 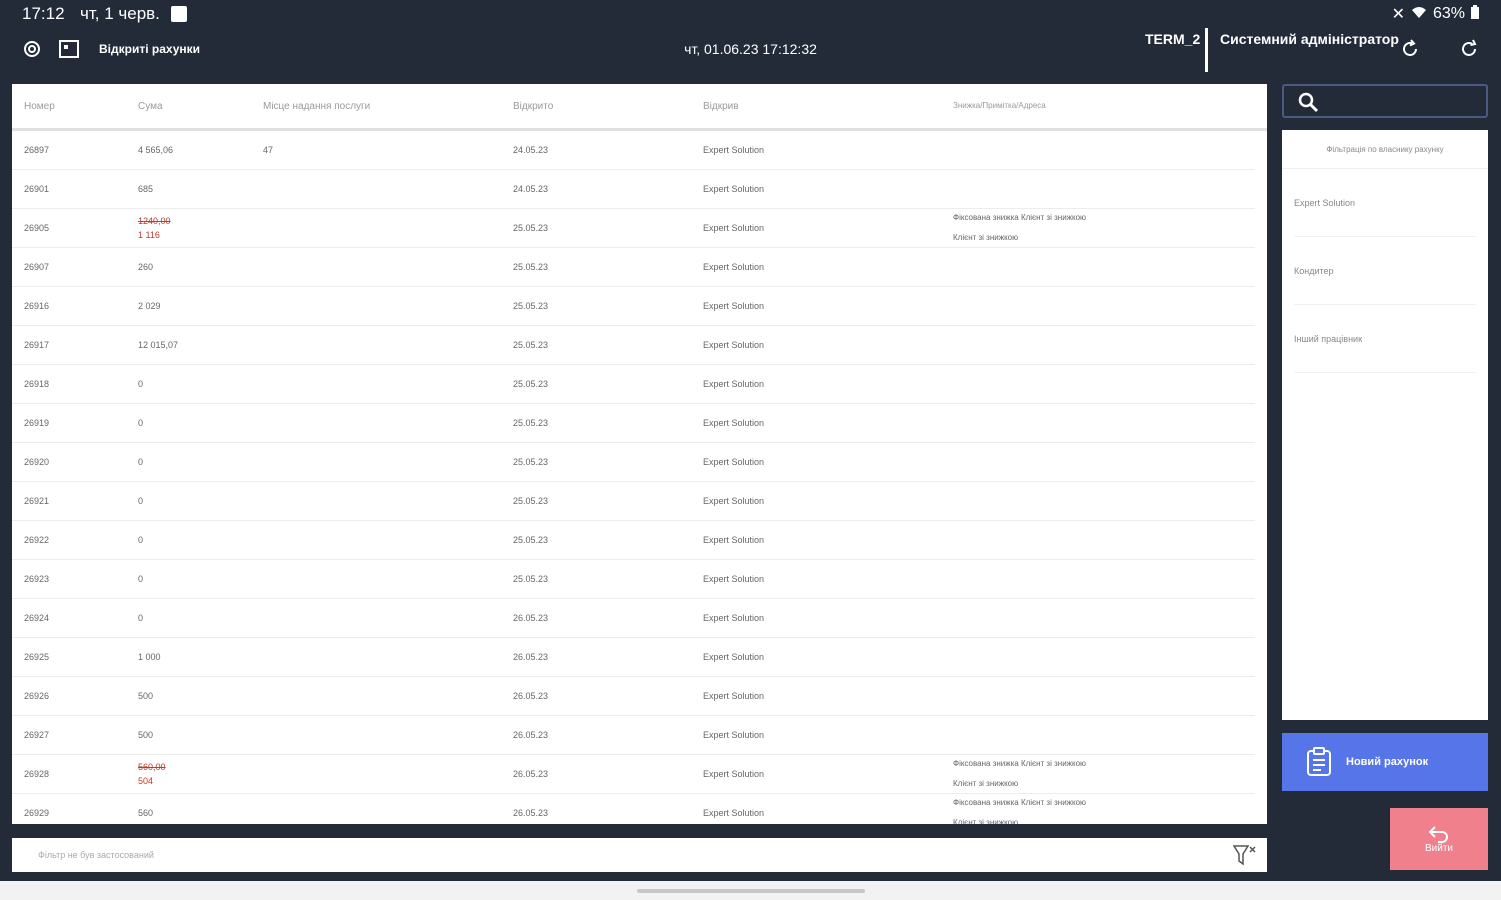 I want to click on table-row: 26923 0 25.05.23 Expert Solution, so click(x=633, y=579).